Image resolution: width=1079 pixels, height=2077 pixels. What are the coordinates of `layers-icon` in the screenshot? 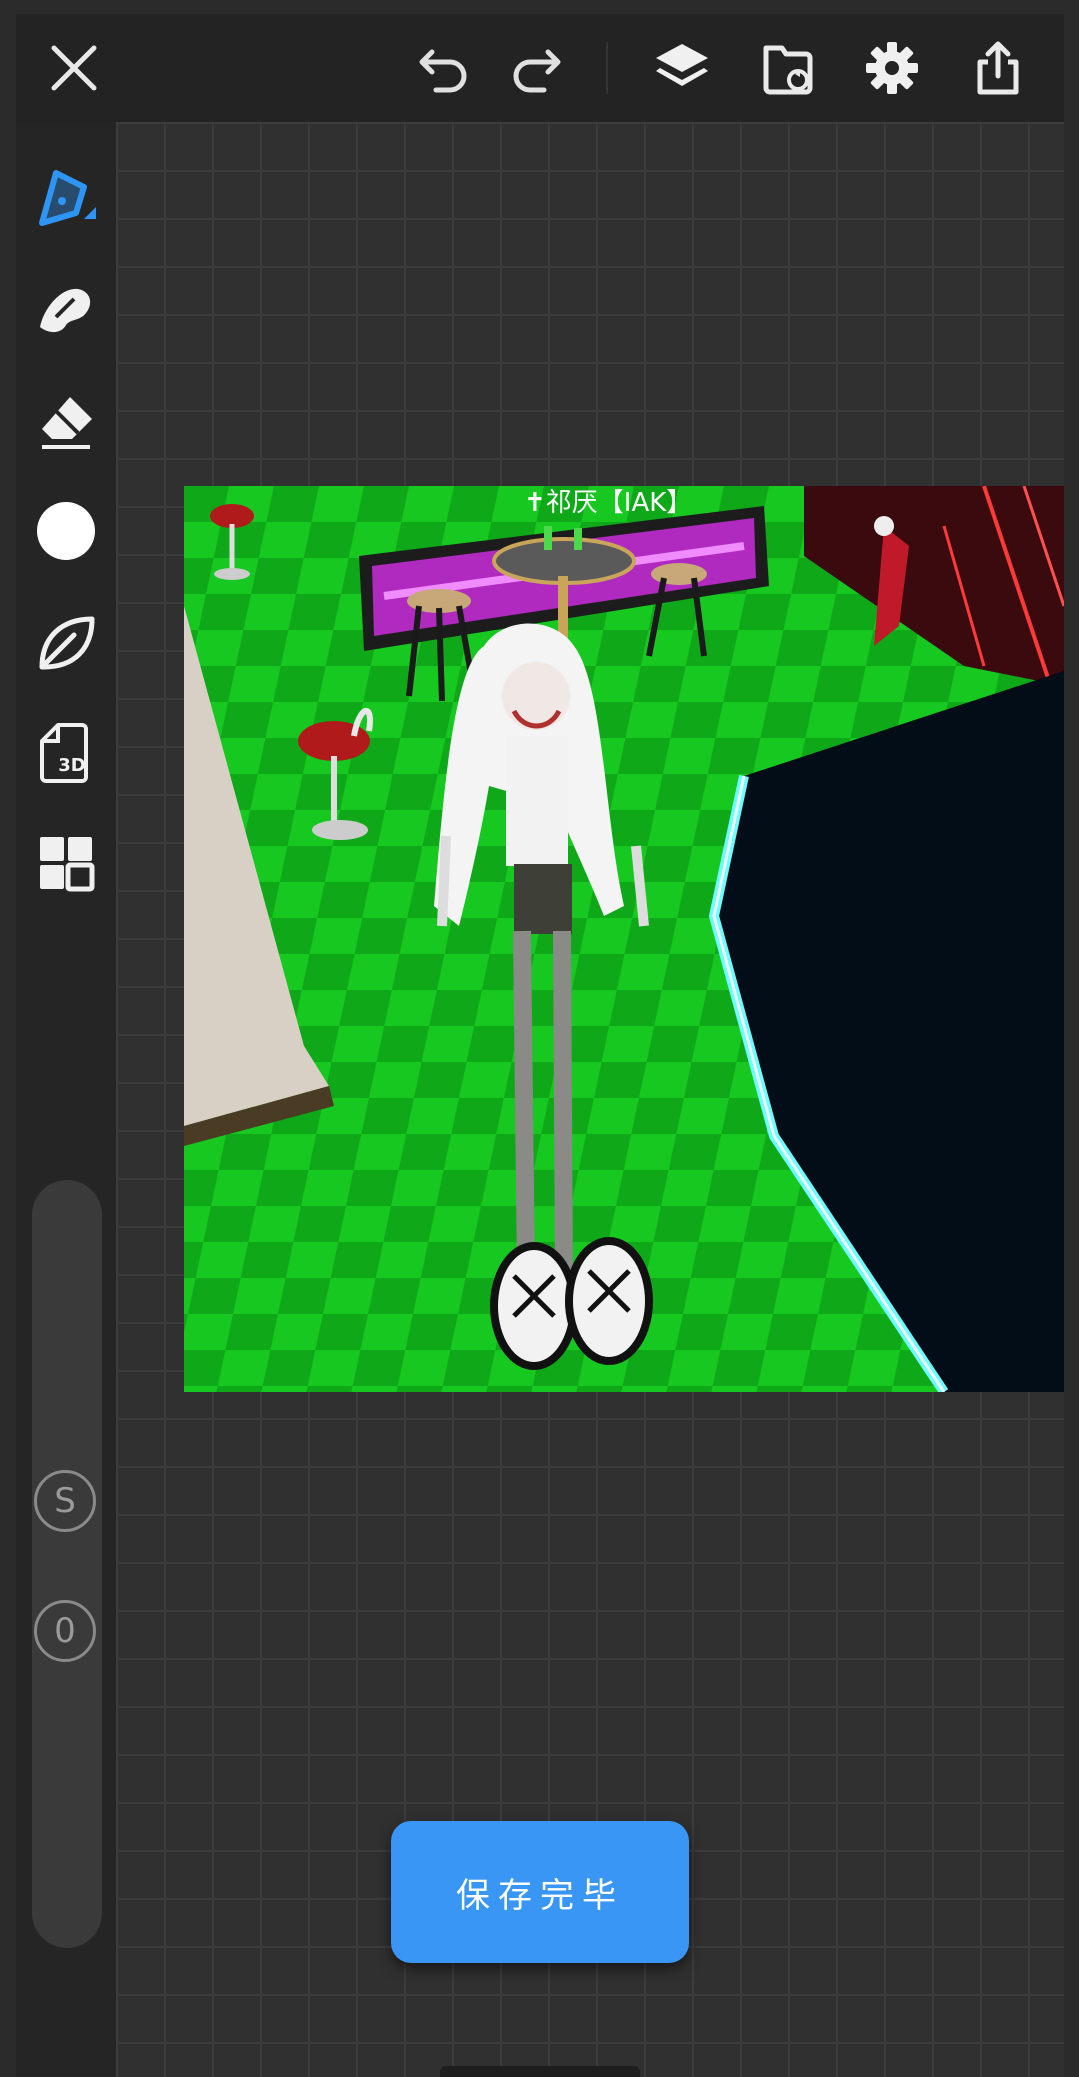 It's located at (682, 65).